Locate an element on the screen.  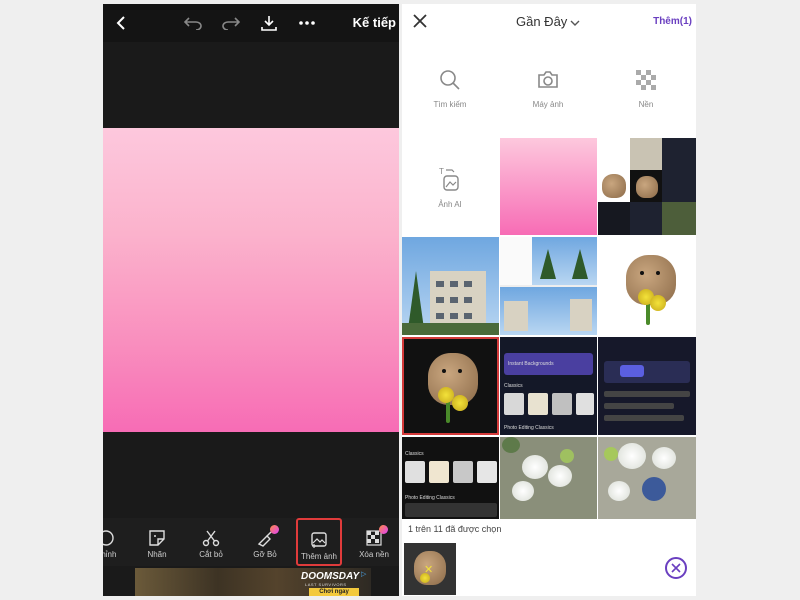
add-more-button: Thêm(1) is located at coordinates (672, 21).